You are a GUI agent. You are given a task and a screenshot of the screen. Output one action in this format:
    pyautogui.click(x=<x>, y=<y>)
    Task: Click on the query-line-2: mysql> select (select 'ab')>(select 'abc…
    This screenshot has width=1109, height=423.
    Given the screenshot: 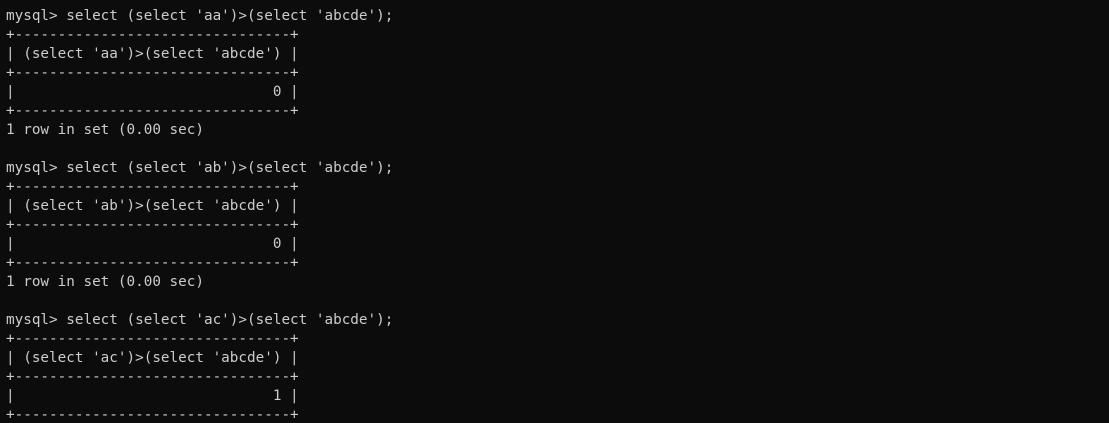 What is the action you would take?
    pyautogui.click(x=200, y=168)
    